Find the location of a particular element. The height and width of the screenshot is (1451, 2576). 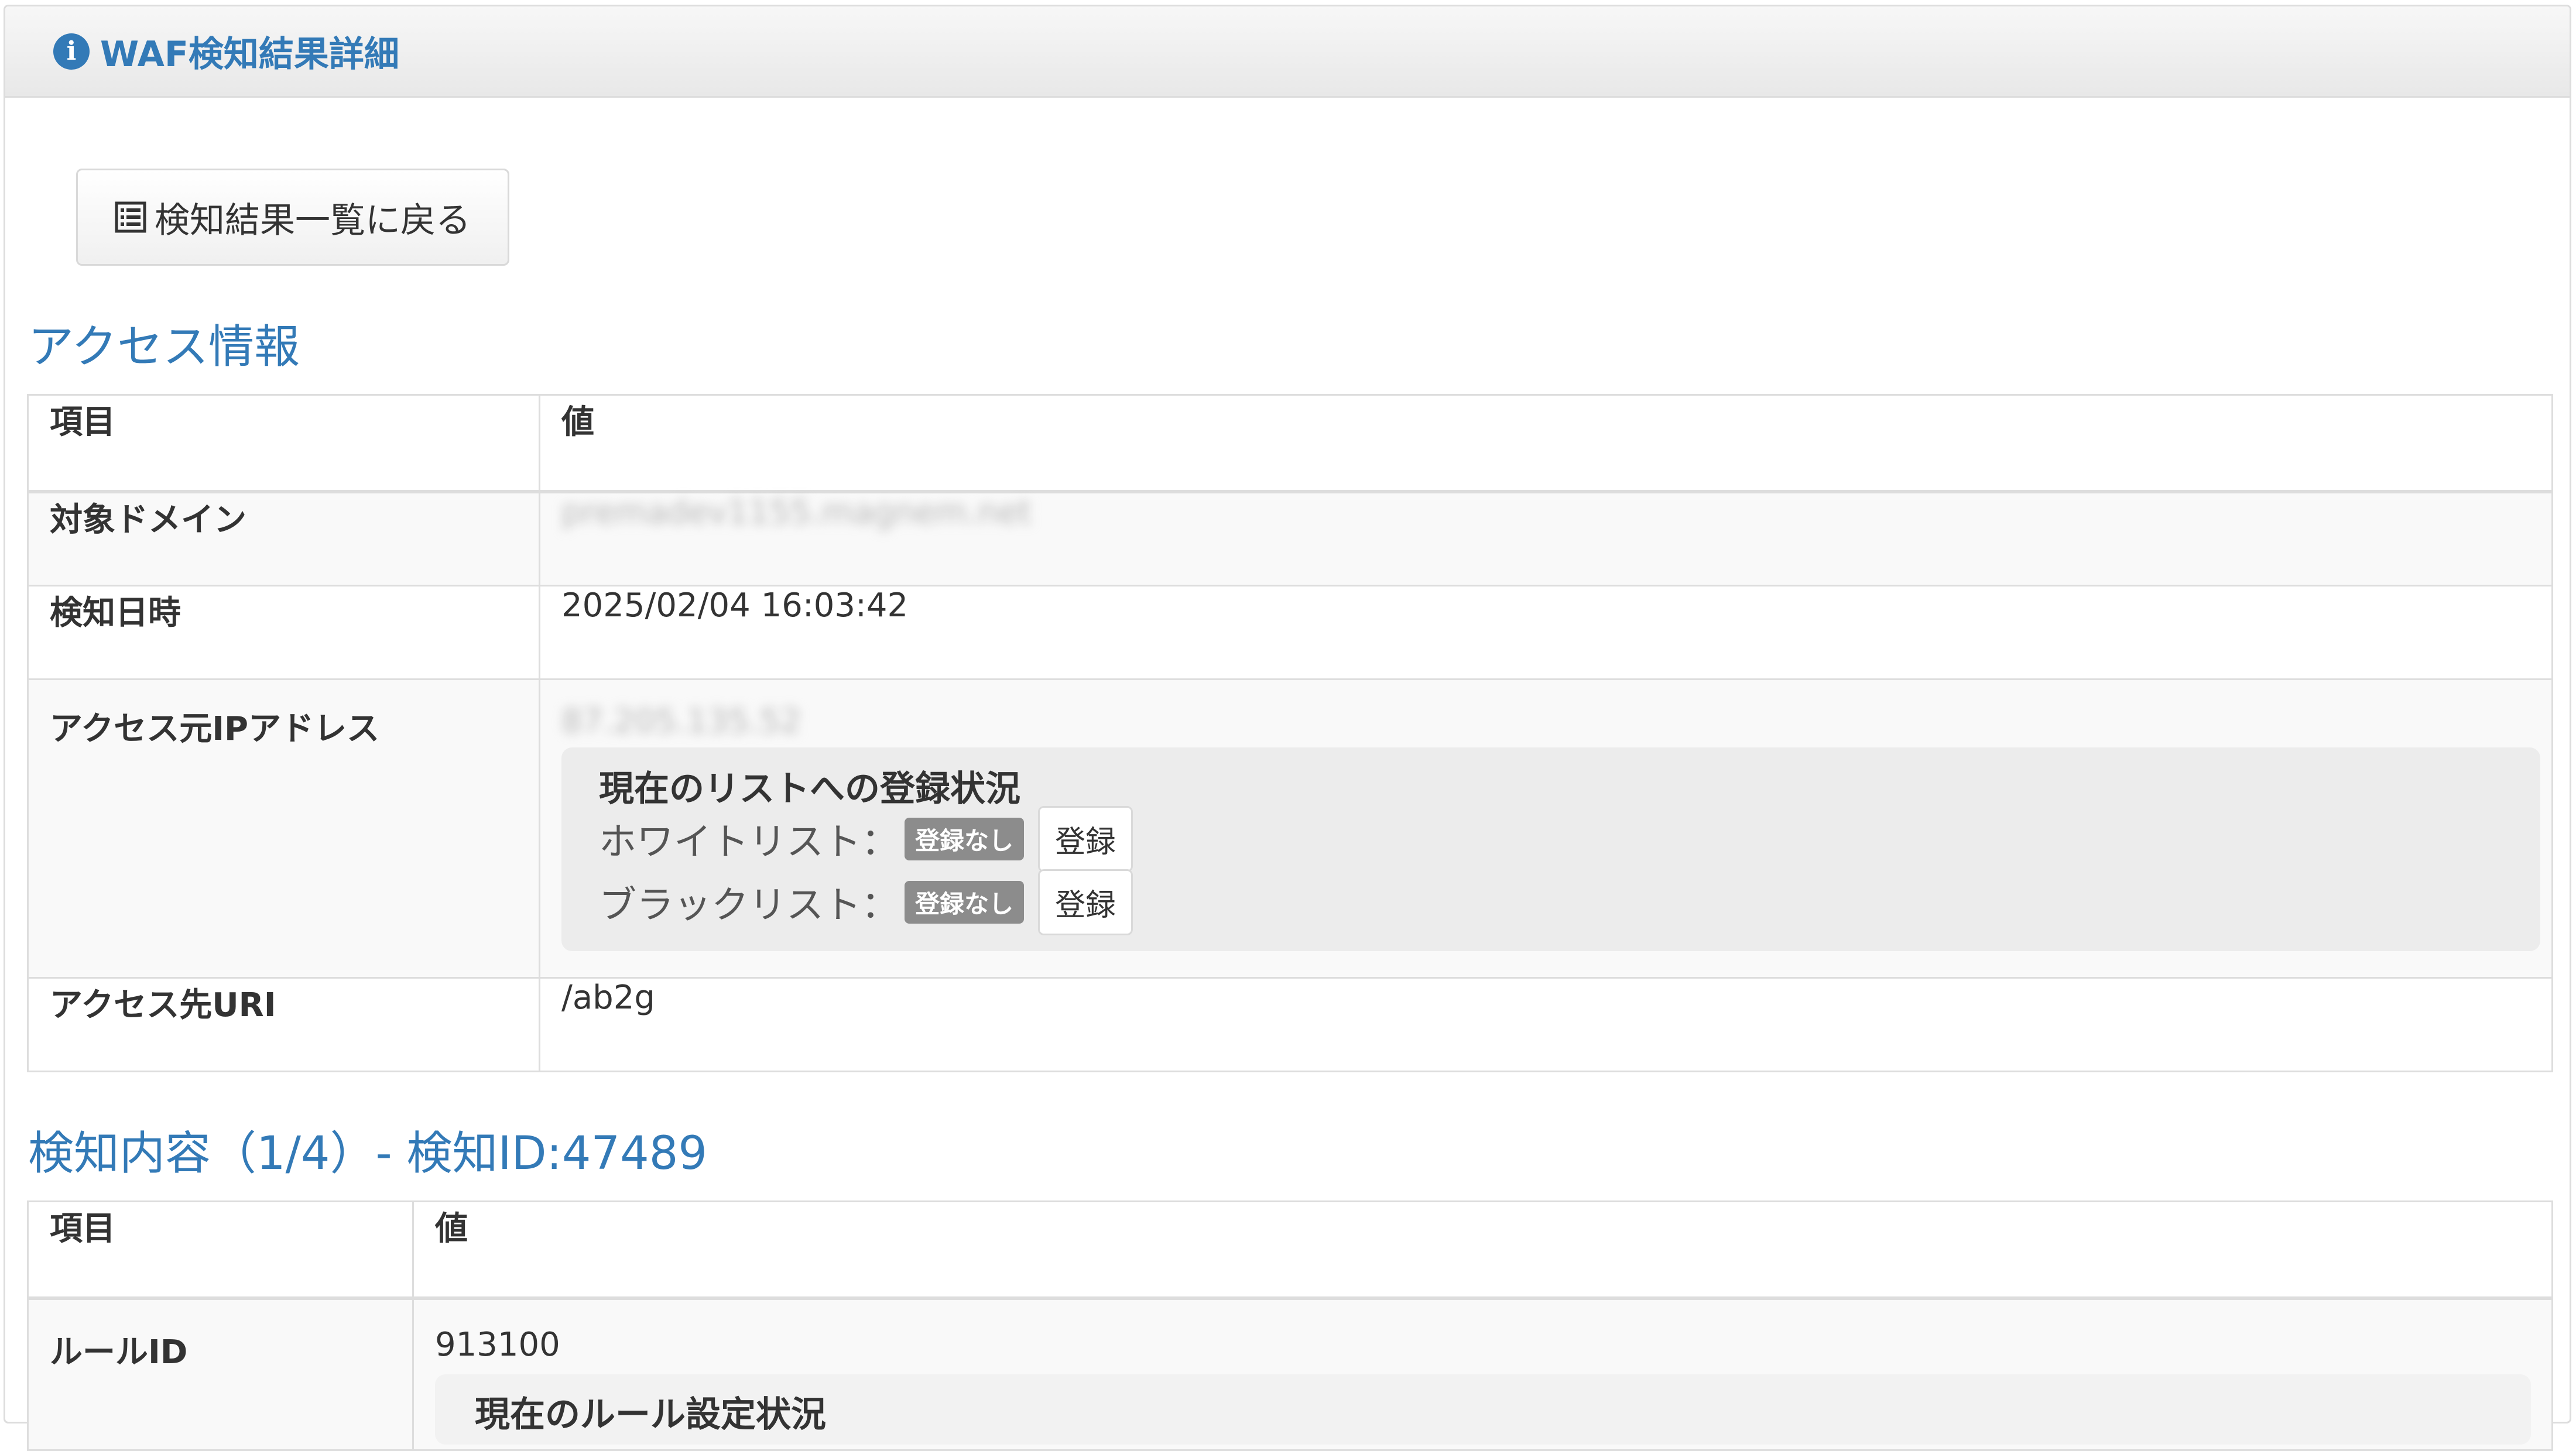

domain-value-text: premadev1155.magnem.net is located at coordinates (796, 512).